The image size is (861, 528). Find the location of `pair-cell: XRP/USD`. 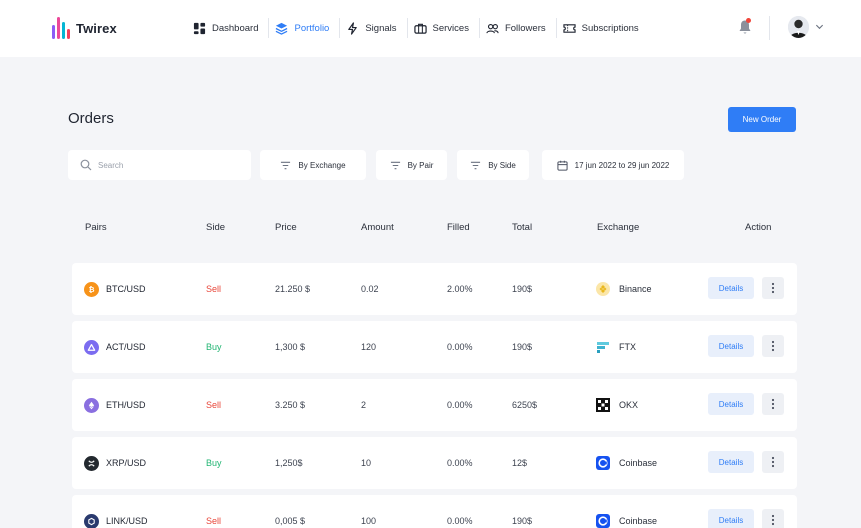

pair-cell: XRP/USD is located at coordinates (115, 463).